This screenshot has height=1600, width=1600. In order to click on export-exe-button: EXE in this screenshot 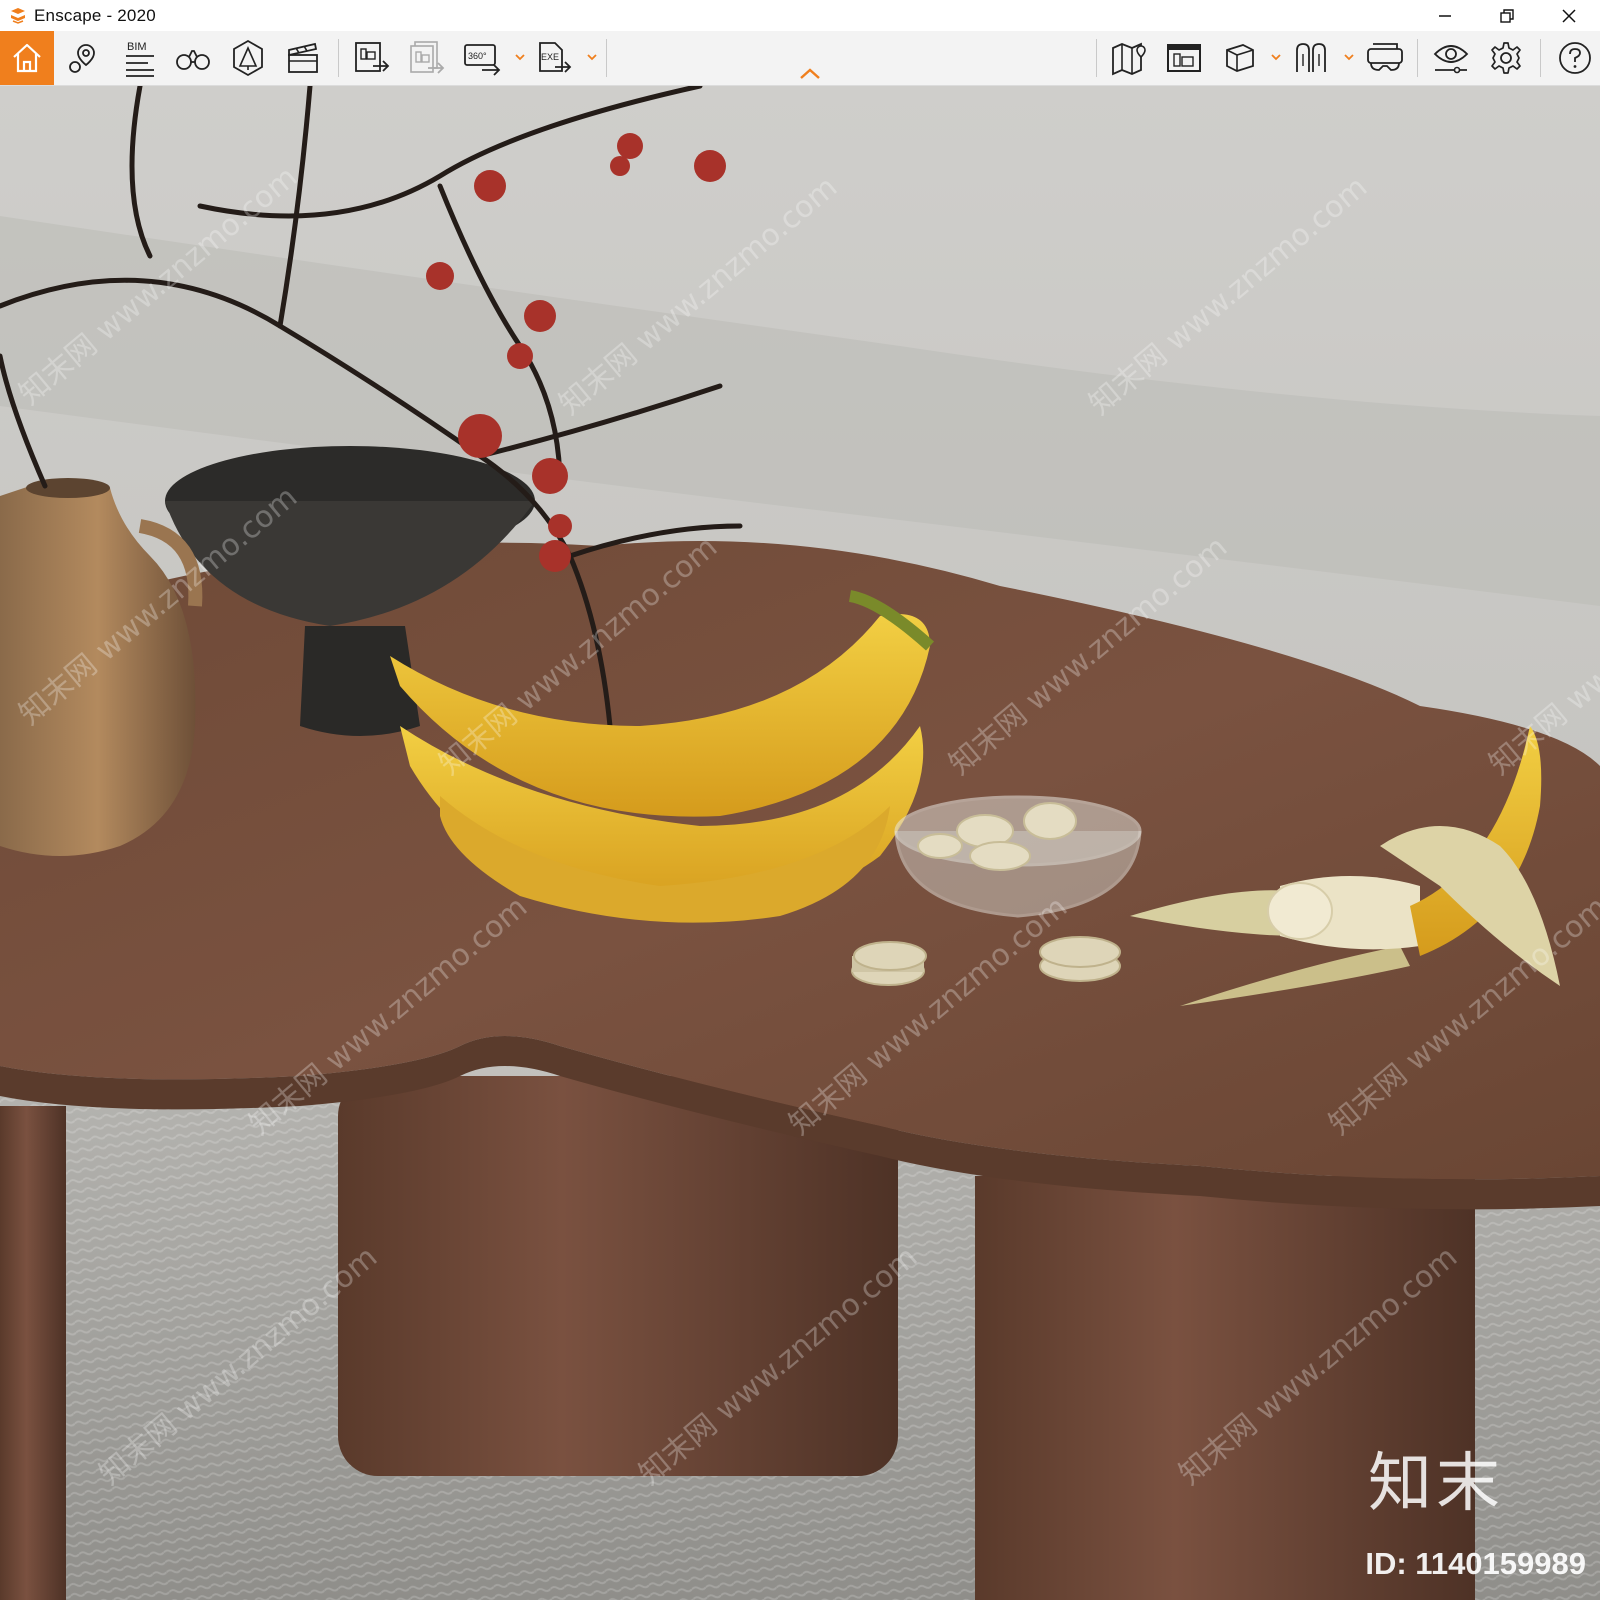, I will do `click(554, 58)`.